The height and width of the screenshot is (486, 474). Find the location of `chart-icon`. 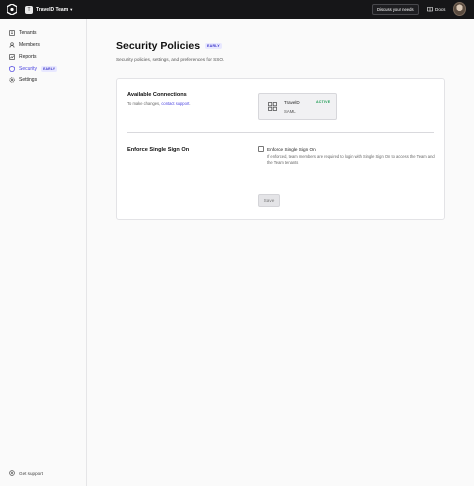

chart-icon is located at coordinates (12, 57).